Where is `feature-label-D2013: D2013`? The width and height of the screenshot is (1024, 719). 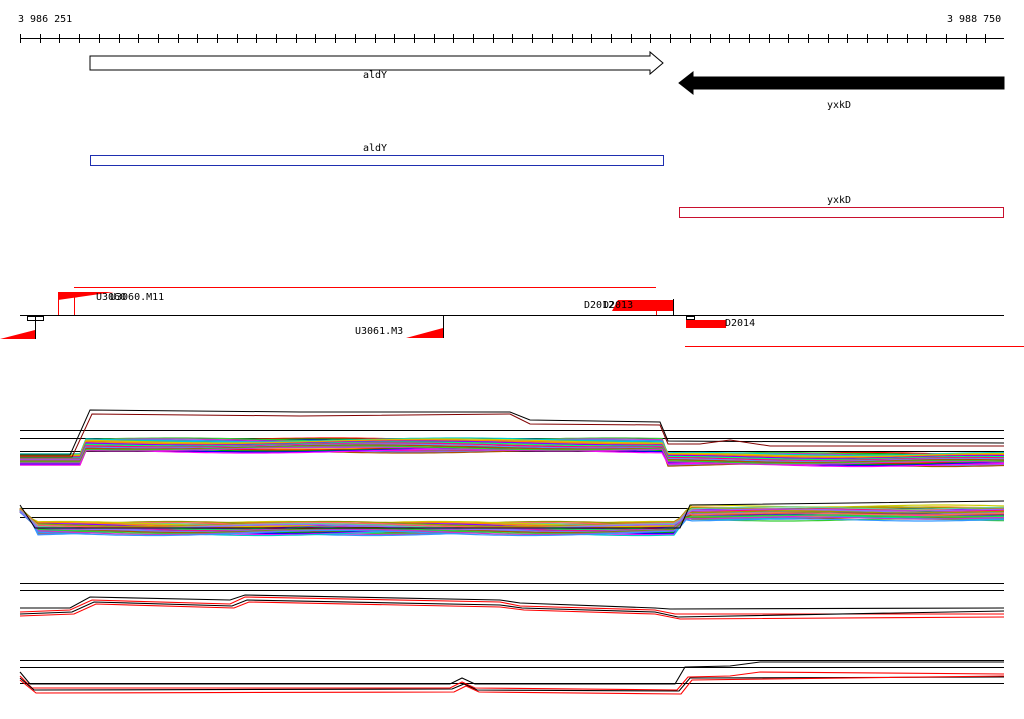 feature-label-D2013: D2013 is located at coordinates (618, 305).